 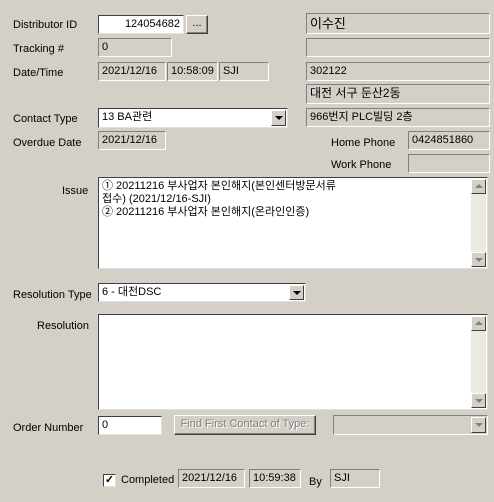 What do you see at coordinates (245, 425) in the screenshot?
I see `find-first-contact-button: Find First Contact of Type:` at bounding box center [245, 425].